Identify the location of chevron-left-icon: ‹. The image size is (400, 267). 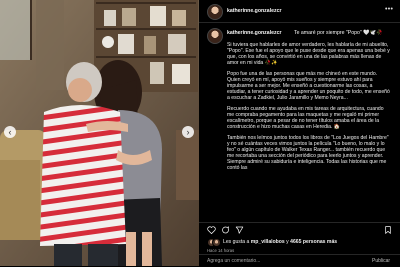
(10, 132).